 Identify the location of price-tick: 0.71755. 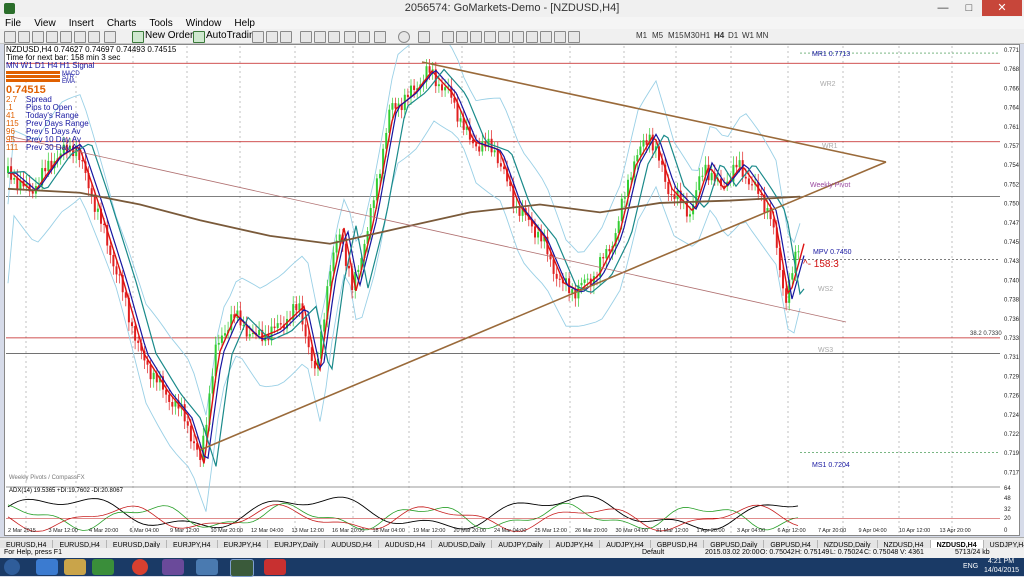
(1011, 473).